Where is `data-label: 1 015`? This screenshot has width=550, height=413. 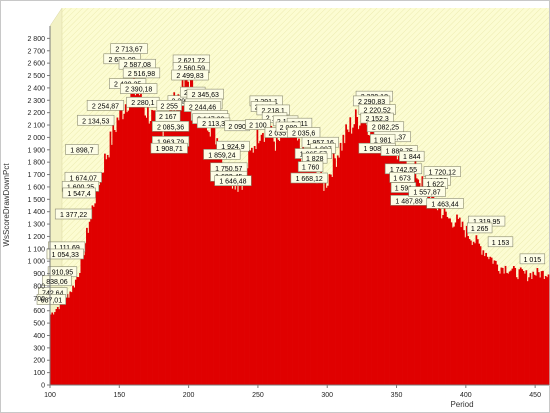 data-label: 1 015 is located at coordinates (532, 259).